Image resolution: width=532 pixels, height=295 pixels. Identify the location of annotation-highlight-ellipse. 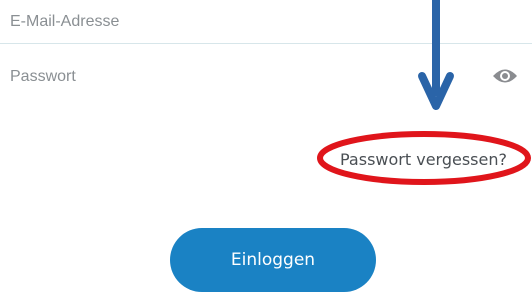
(424, 158).